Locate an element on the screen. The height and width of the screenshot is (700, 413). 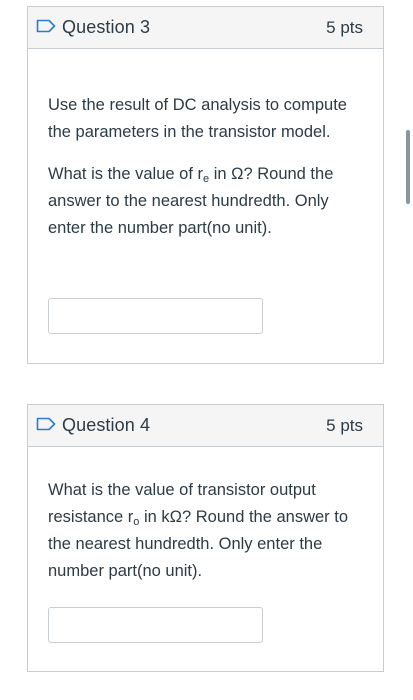
question-title: Question 3 is located at coordinates (106, 27).